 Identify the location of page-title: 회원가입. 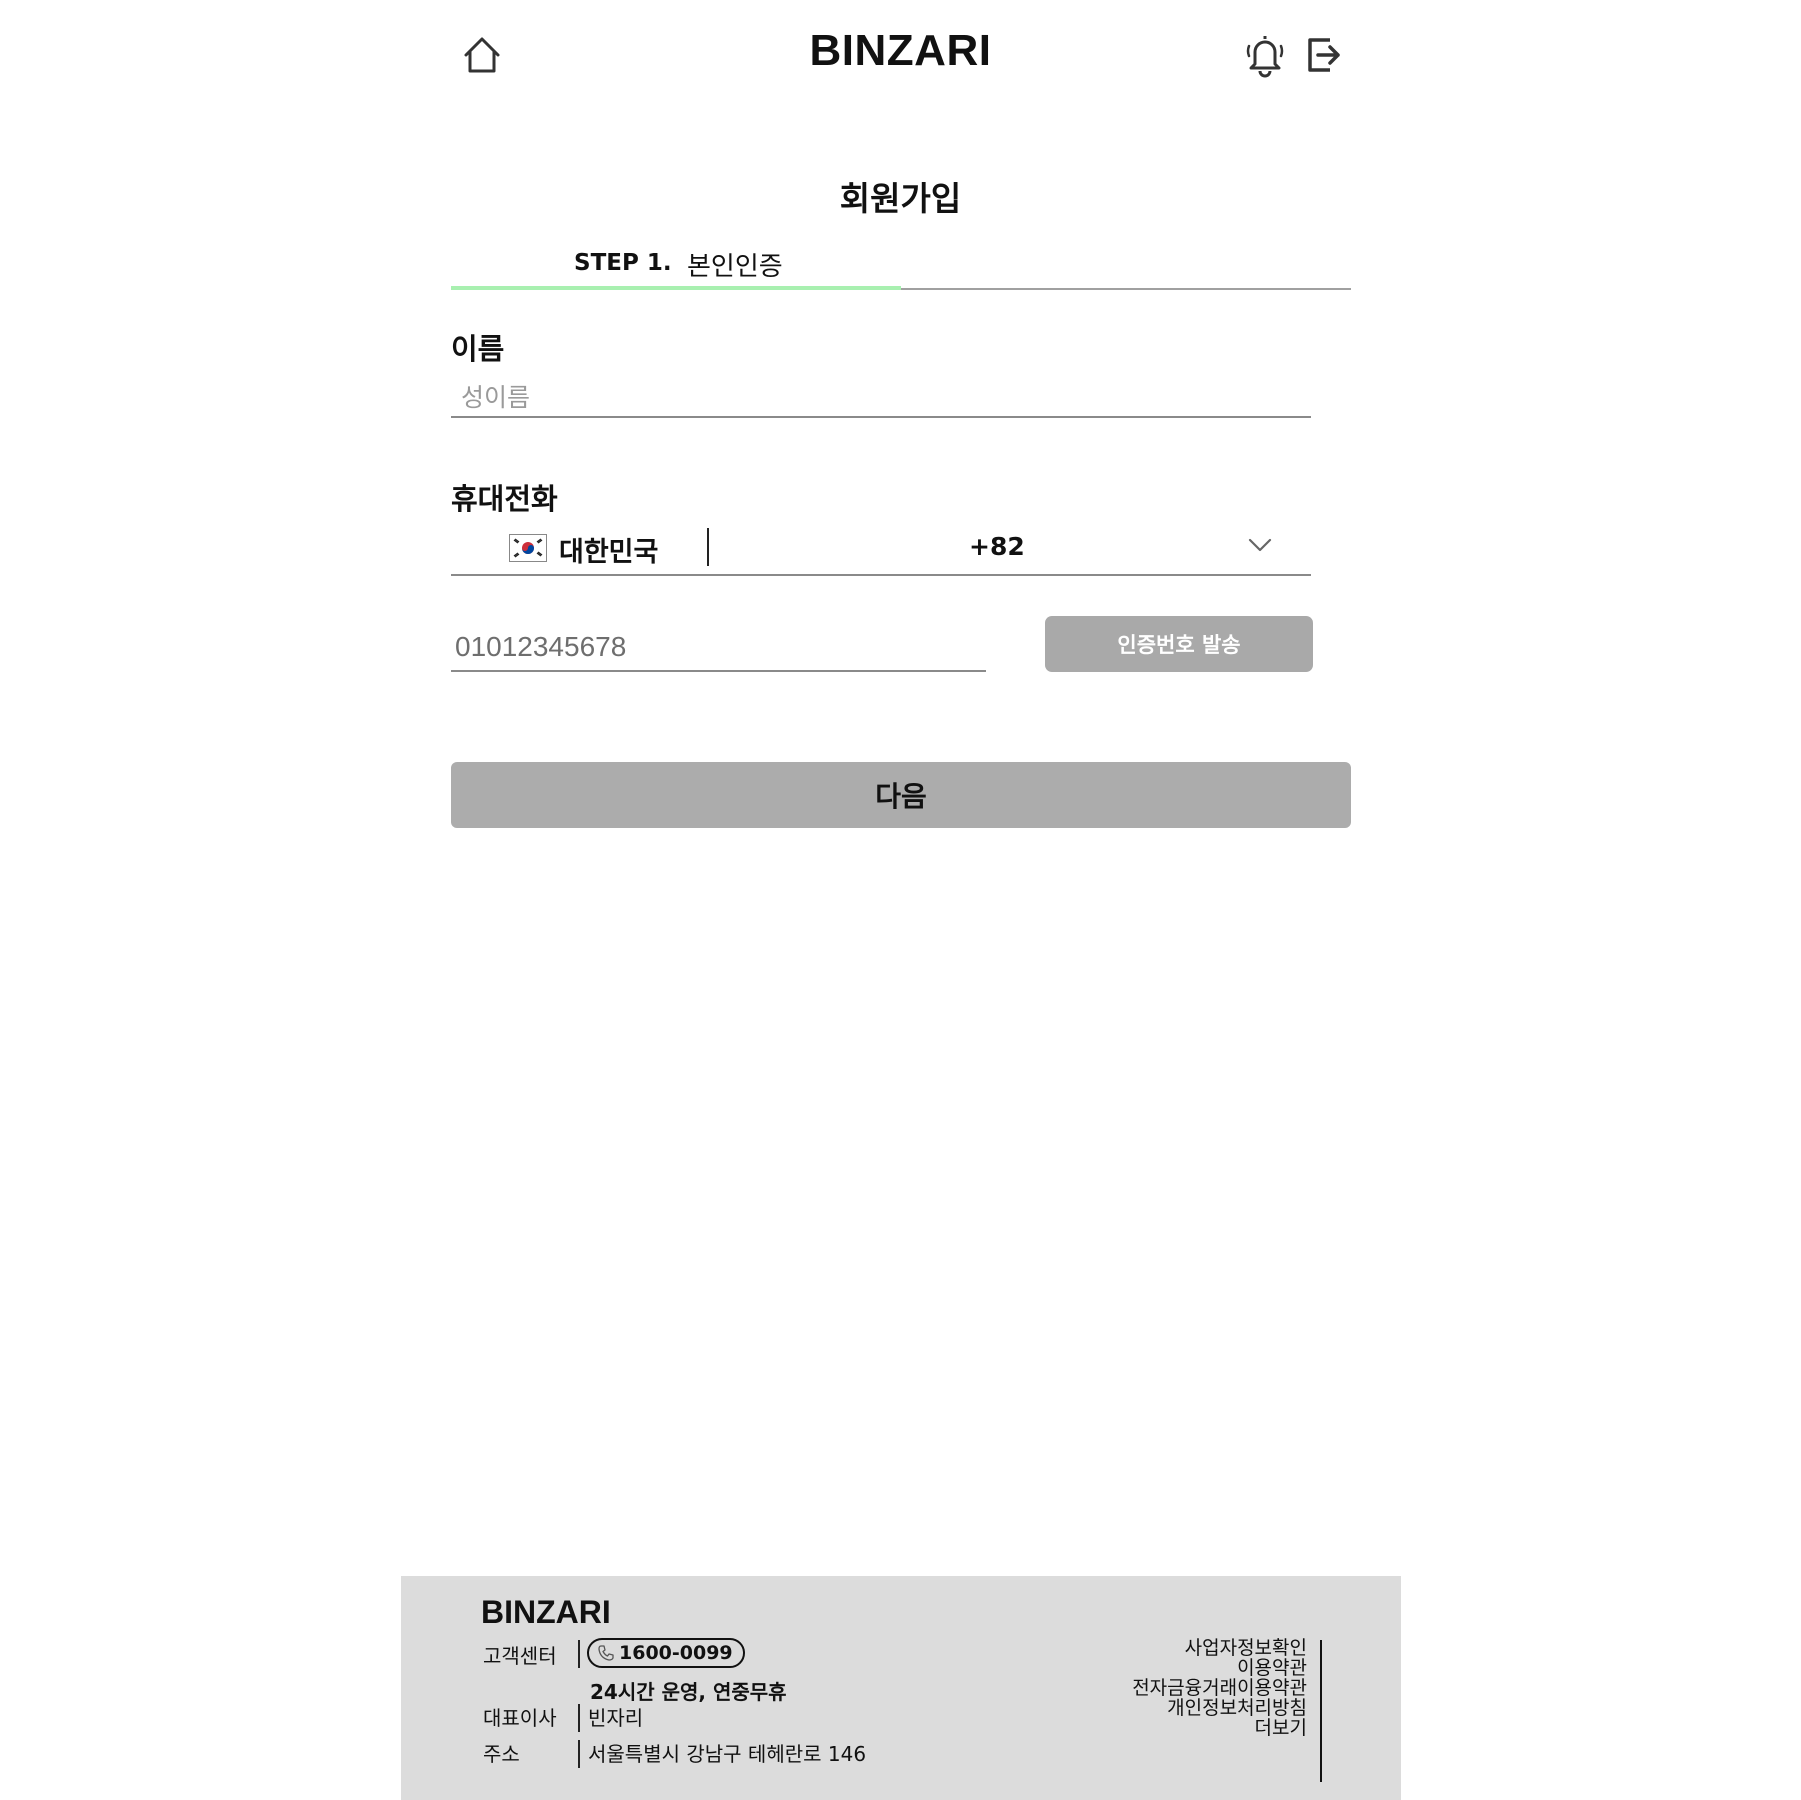
(900, 198).